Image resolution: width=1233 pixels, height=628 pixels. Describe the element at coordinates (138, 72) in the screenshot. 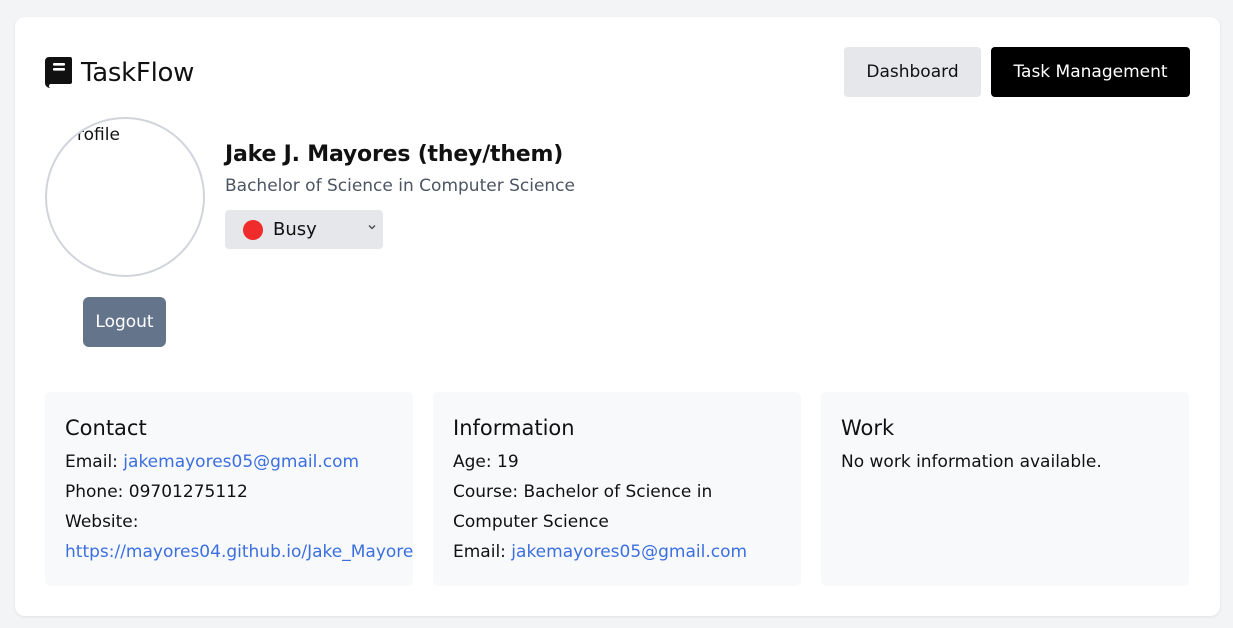

I see `brand-name: TaskFlow` at that location.